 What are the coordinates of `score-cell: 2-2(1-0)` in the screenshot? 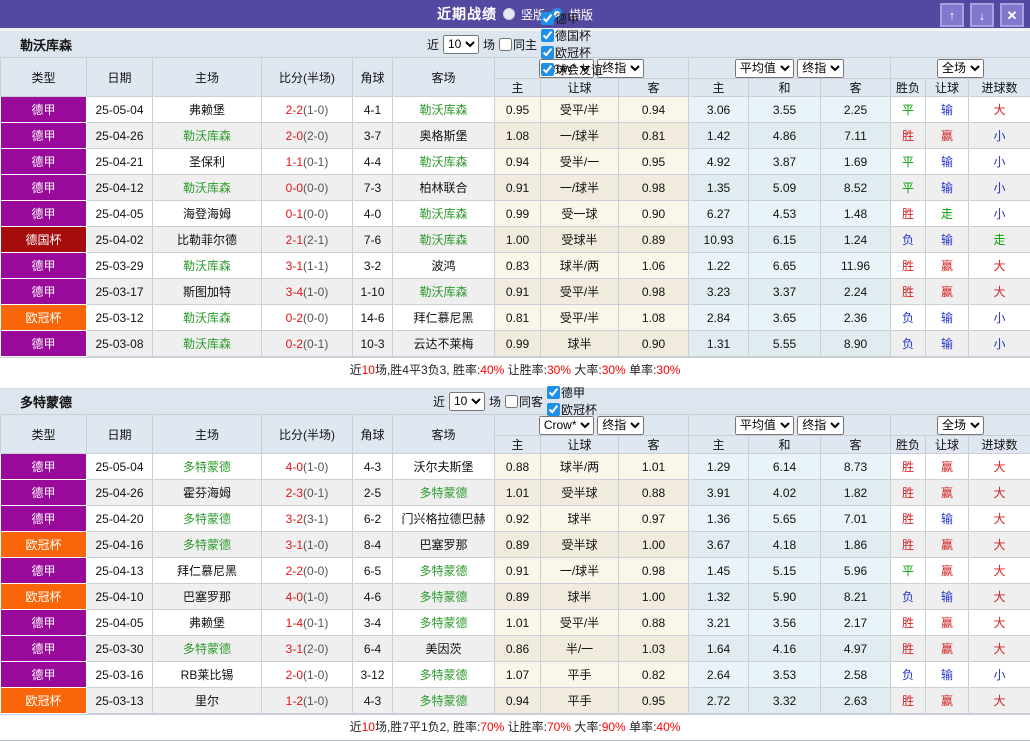 It's located at (307, 110).